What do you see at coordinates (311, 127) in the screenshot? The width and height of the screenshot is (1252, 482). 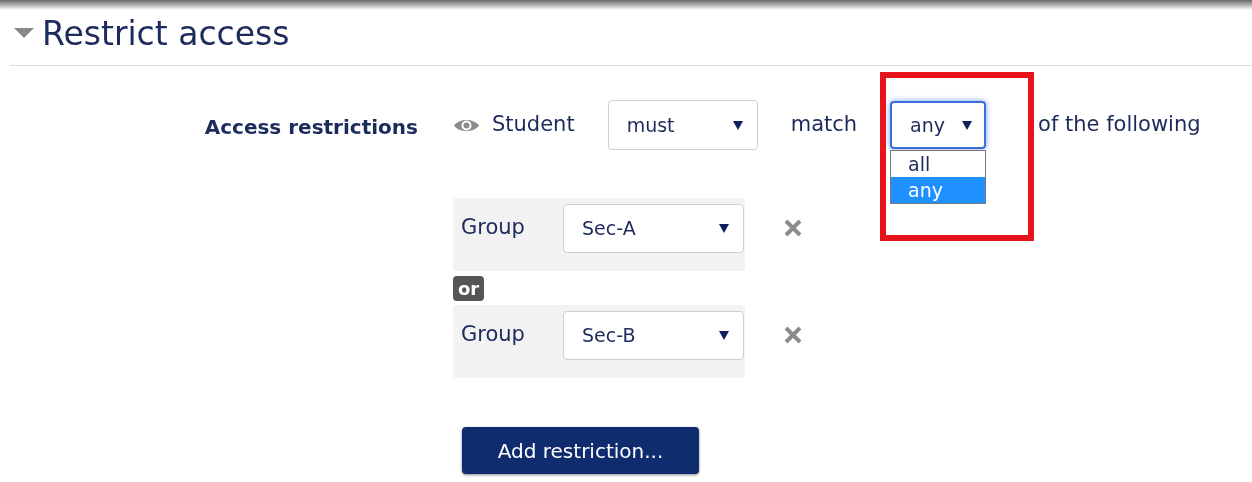 I see `field-label: Access restrictions` at bounding box center [311, 127].